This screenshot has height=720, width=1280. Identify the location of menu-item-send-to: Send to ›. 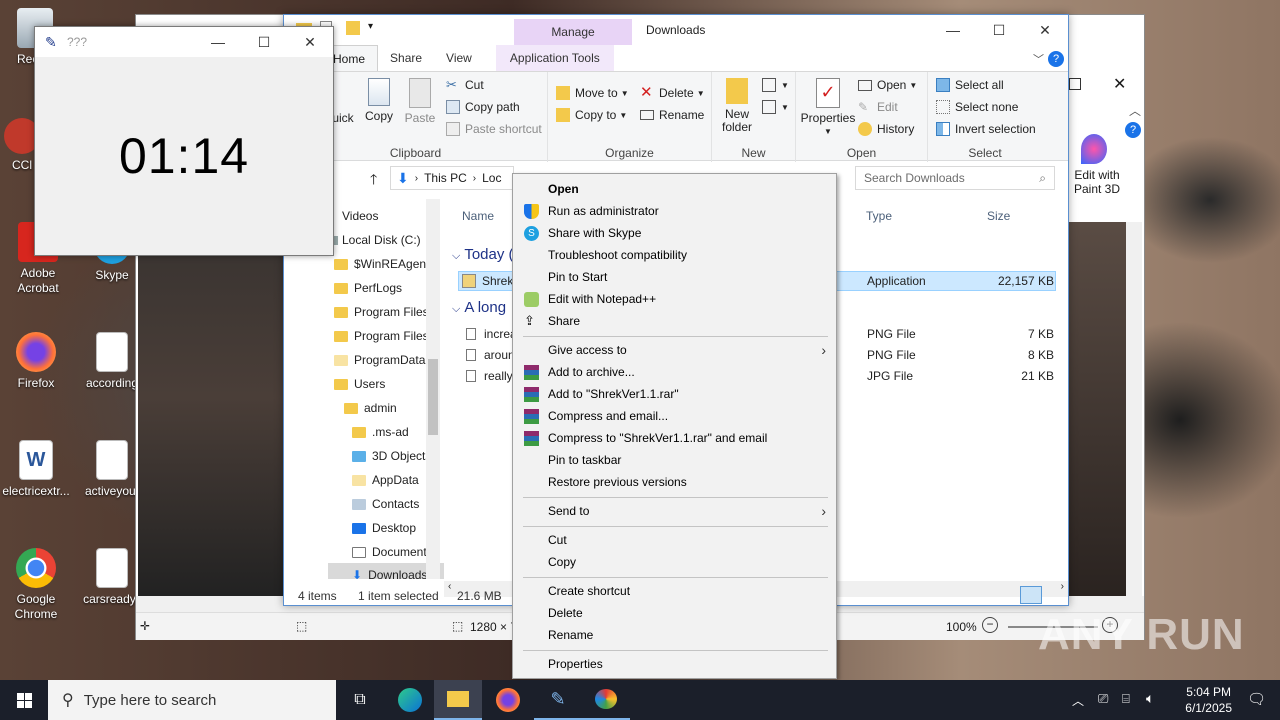
(674, 511).